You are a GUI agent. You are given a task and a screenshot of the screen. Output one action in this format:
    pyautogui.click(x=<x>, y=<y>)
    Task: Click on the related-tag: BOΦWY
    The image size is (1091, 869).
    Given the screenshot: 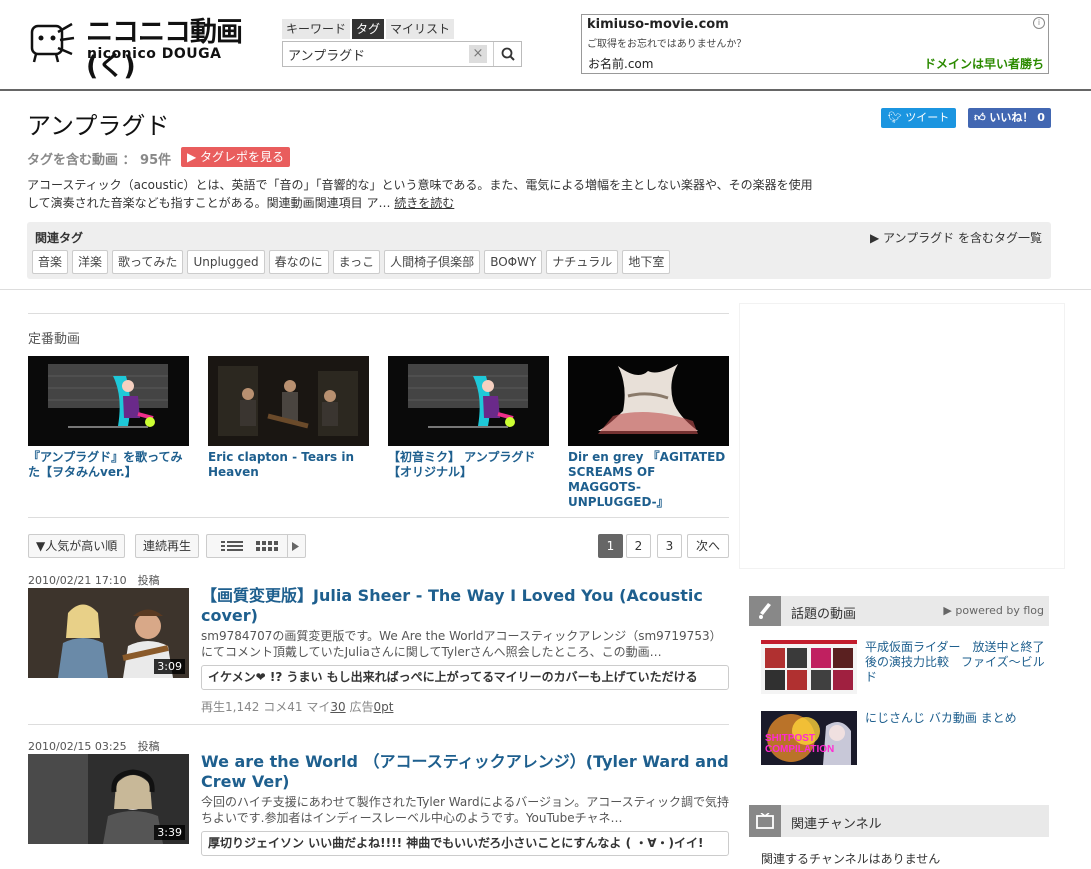 What is the action you would take?
    pyautogui.click(x=513, y=262)
    